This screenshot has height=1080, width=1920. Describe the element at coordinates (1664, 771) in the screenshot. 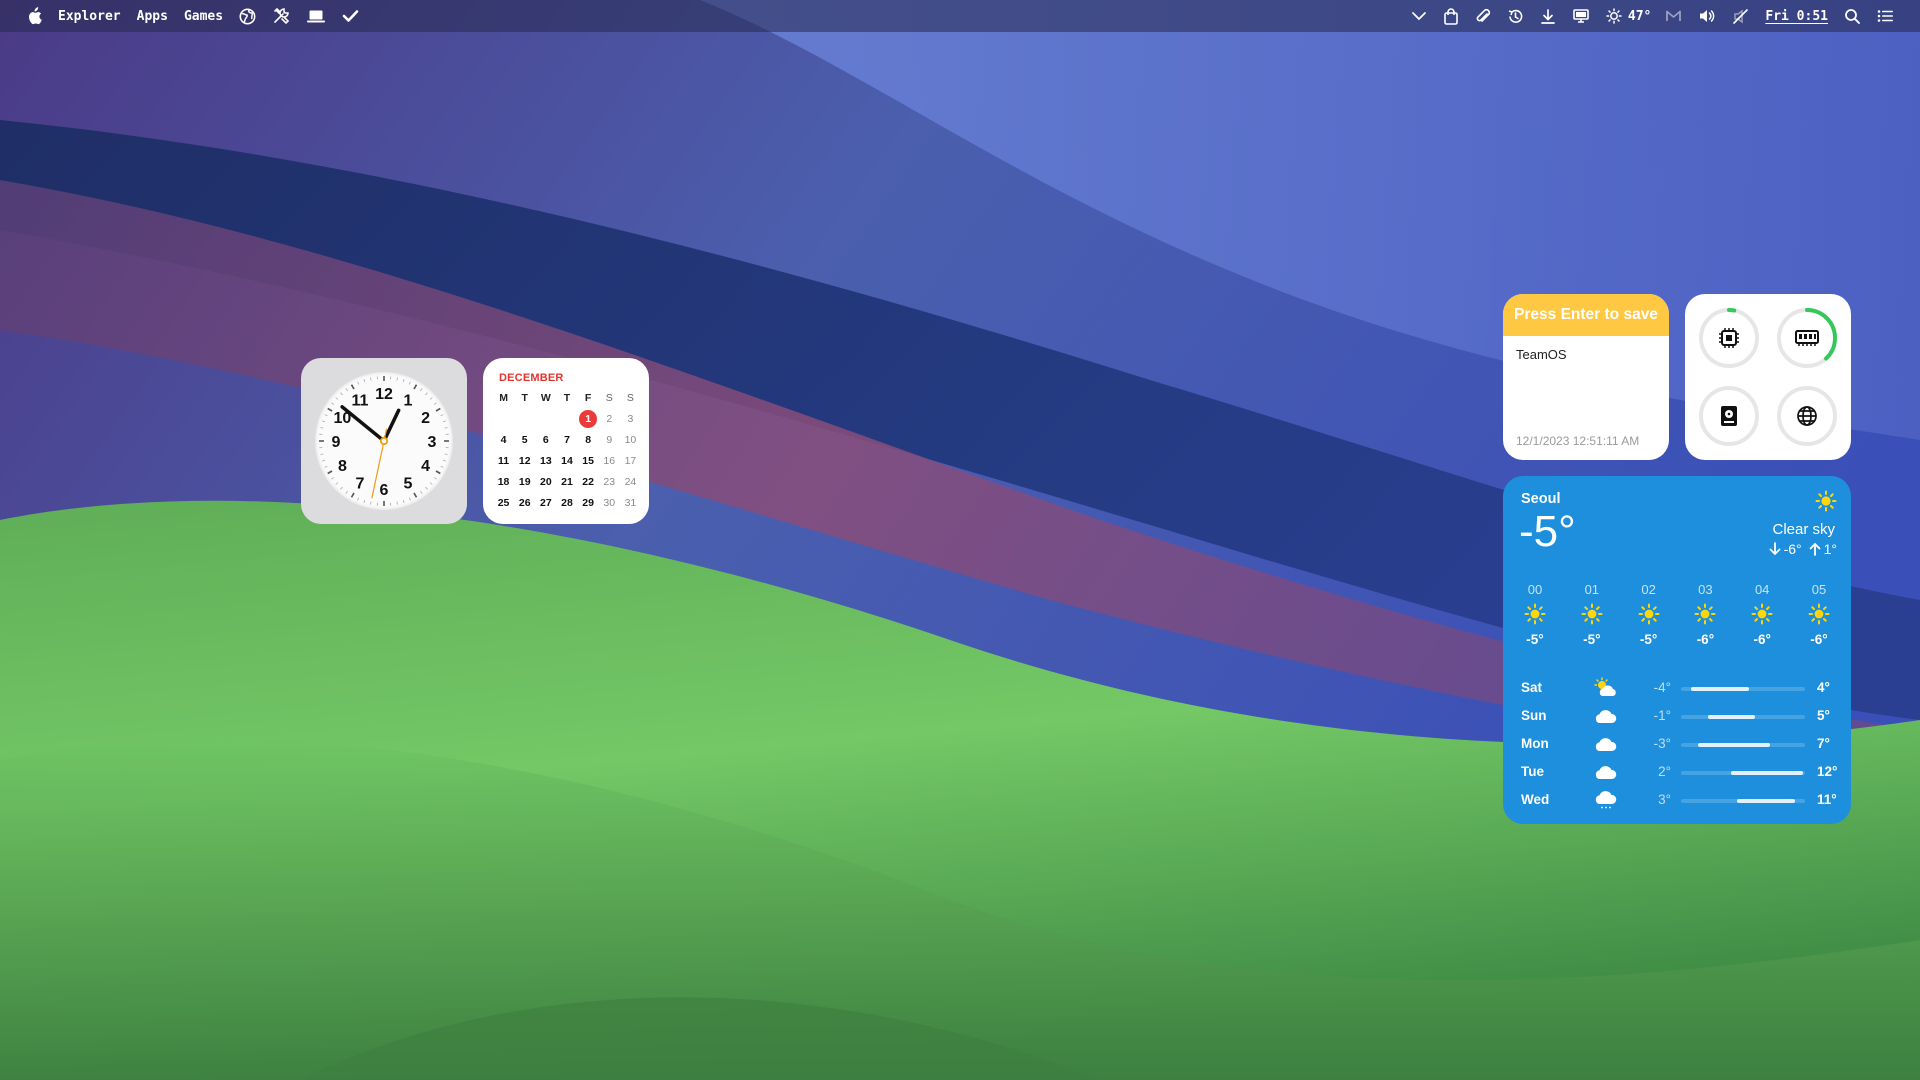

I see `day-low: 2°` at that location.